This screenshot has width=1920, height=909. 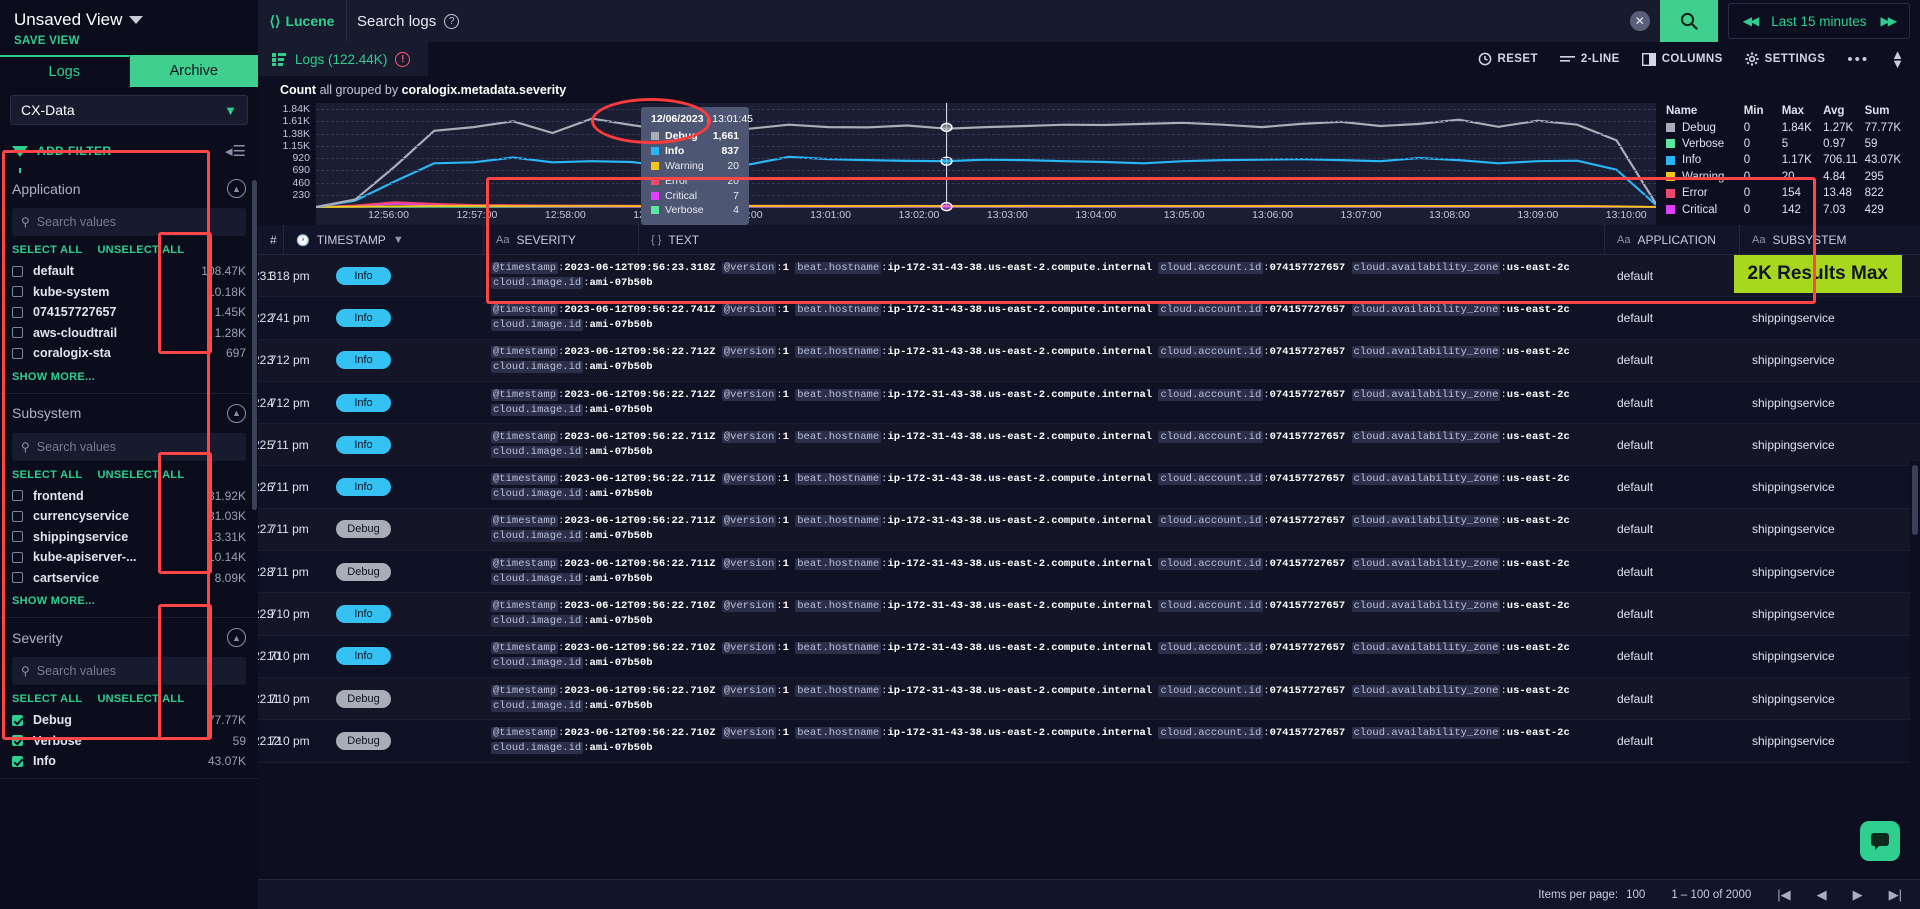 What do you see at coordinates (1818, 21) in the screenshot?
I see `time-range-picker: ◀◀ Last 15 minutes ▶▶` at bounding box center [1818, 21].